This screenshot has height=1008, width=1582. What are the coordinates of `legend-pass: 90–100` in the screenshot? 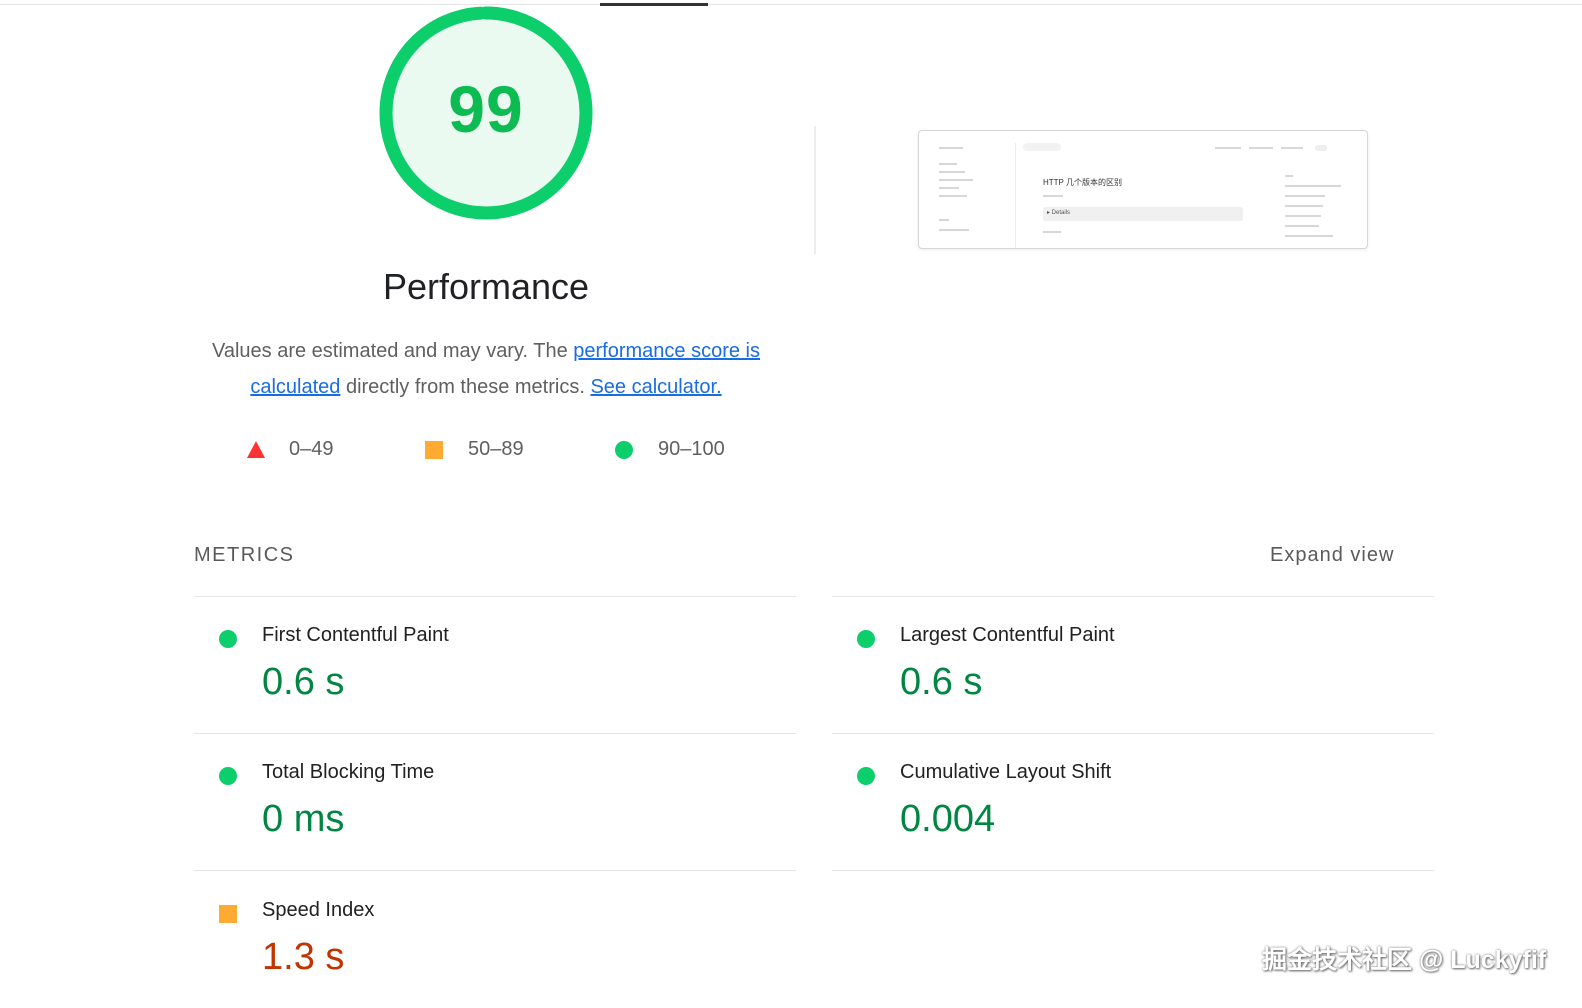 It's located at (685, 450).